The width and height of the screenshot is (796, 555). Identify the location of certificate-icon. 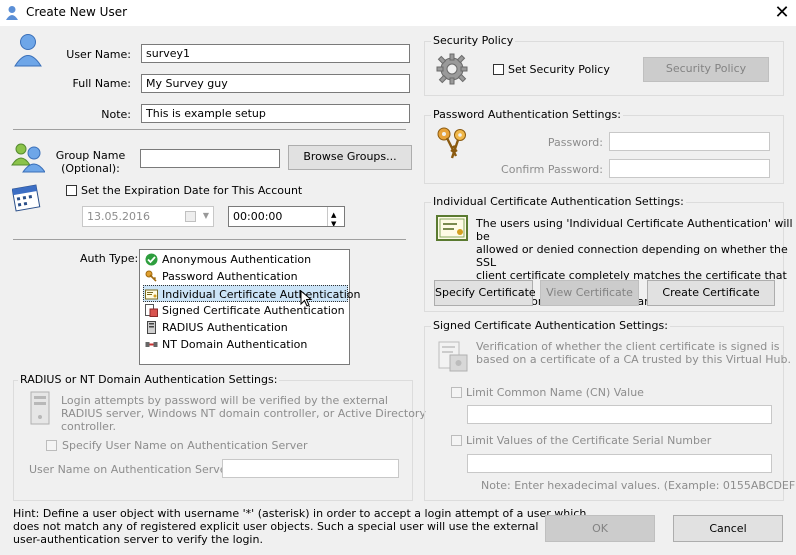
(151, 294).